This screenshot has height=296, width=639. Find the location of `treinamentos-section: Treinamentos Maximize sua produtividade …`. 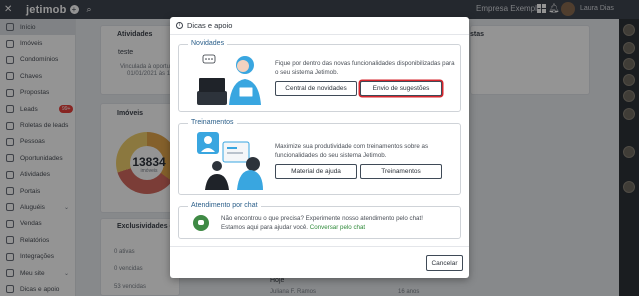

treinamentos-section: Treinamentos Maximize sua produtividade … is located at coordinates (319, 157).